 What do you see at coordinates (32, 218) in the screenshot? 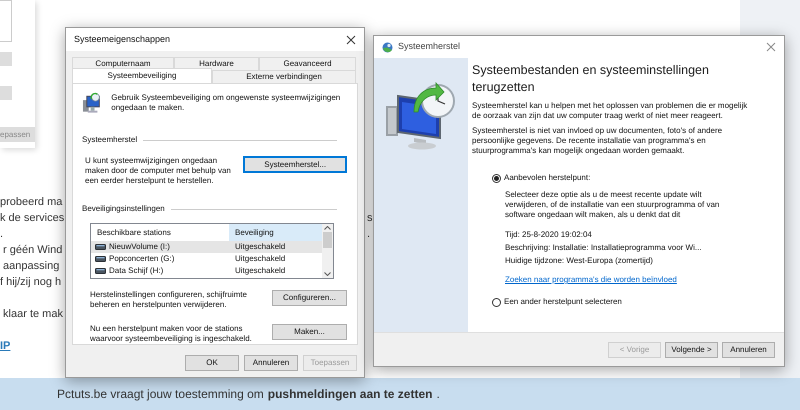
I see `text-line: k de services` at bounding box center [32, 218].